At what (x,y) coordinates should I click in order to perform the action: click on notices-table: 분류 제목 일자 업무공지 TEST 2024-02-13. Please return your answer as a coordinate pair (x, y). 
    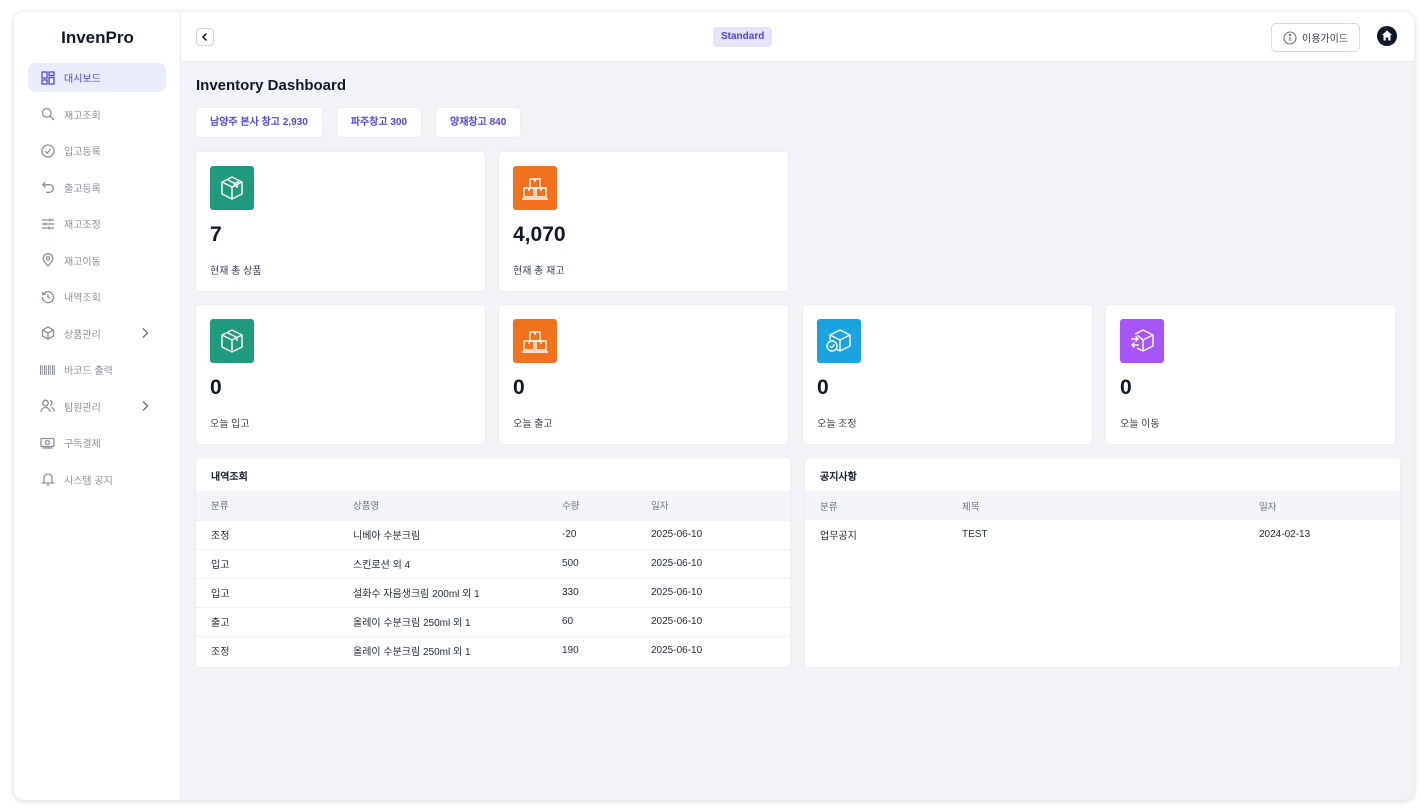
    Looking at the image, I should click on (1102, 520).